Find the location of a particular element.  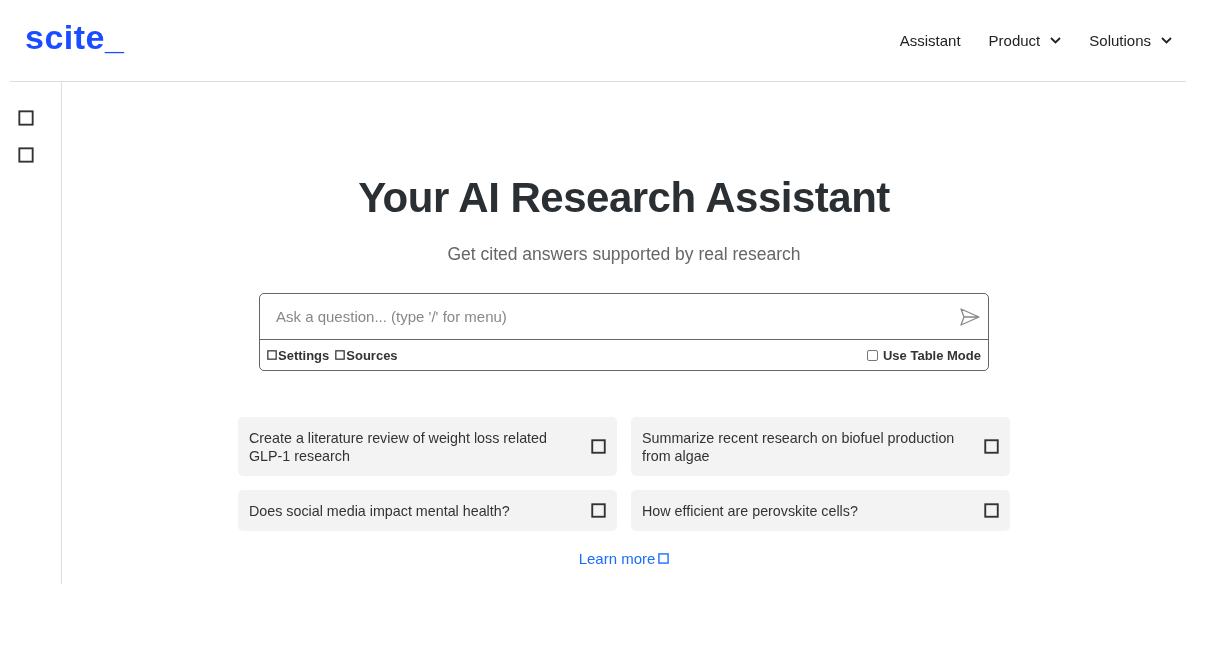

nav-link: Product is located at coordinates (1025, 40).